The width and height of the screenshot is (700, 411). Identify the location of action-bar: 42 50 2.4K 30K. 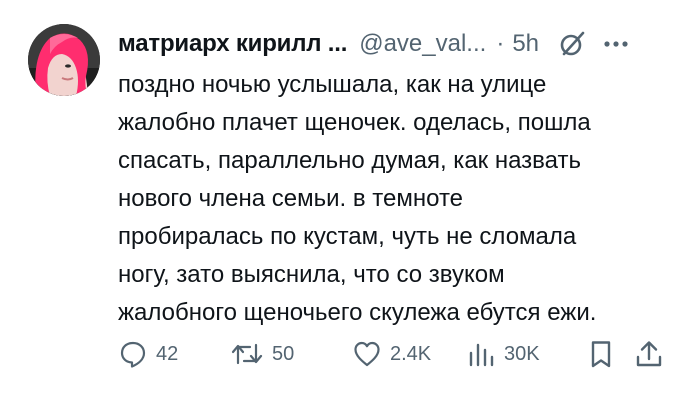
(398, 354).